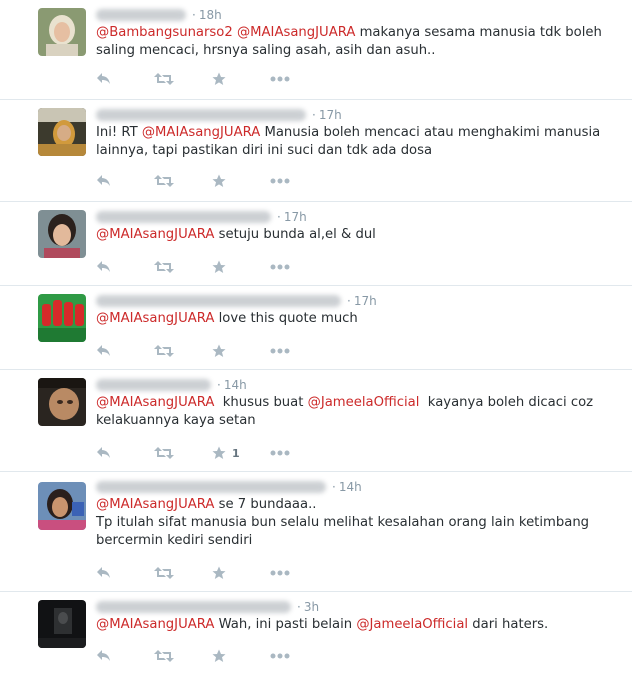 The width and height of the screenshot is (632, 673). I want to click on tweet-text: @MAIAsangJUARA love this quote much, so click(354, 319).